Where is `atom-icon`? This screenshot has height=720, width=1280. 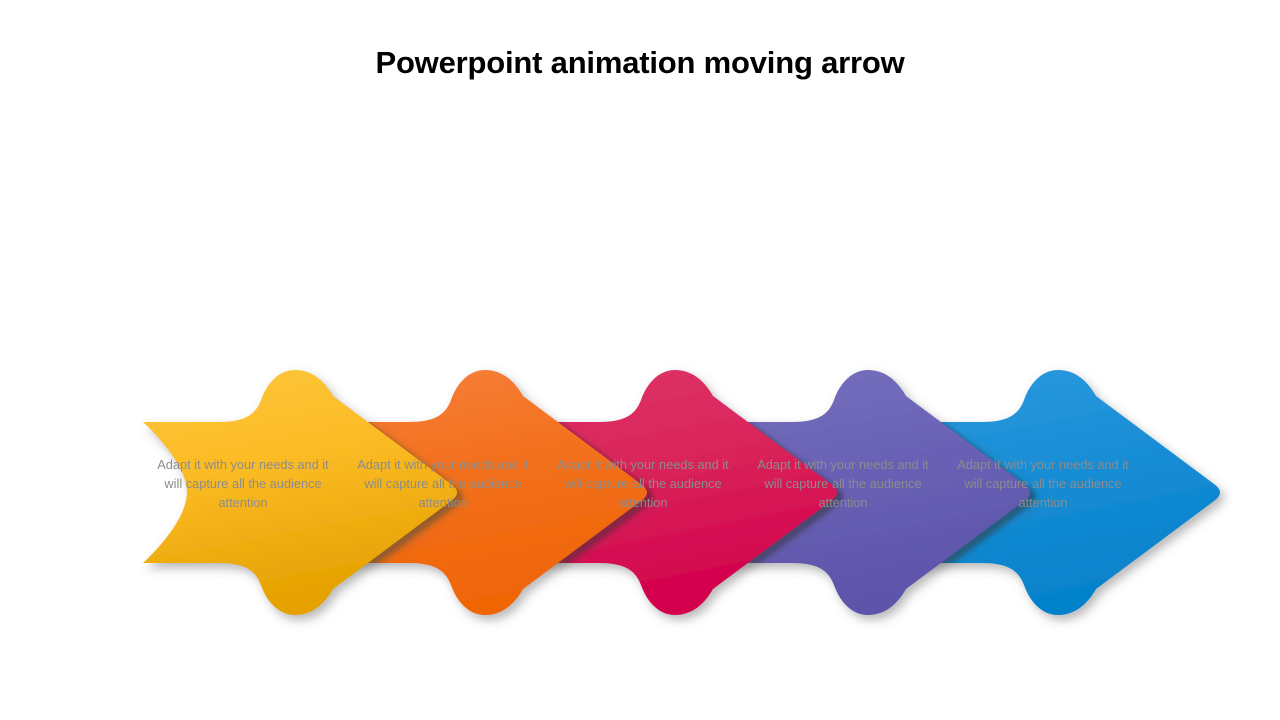 atom-icon is located at coordinates (455, 306).